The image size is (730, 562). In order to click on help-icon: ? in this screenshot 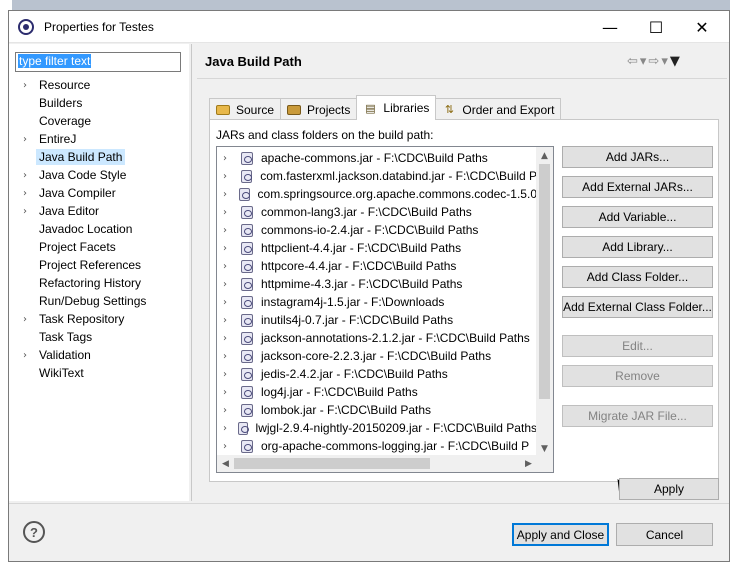, I will do `click(34, 532)`.